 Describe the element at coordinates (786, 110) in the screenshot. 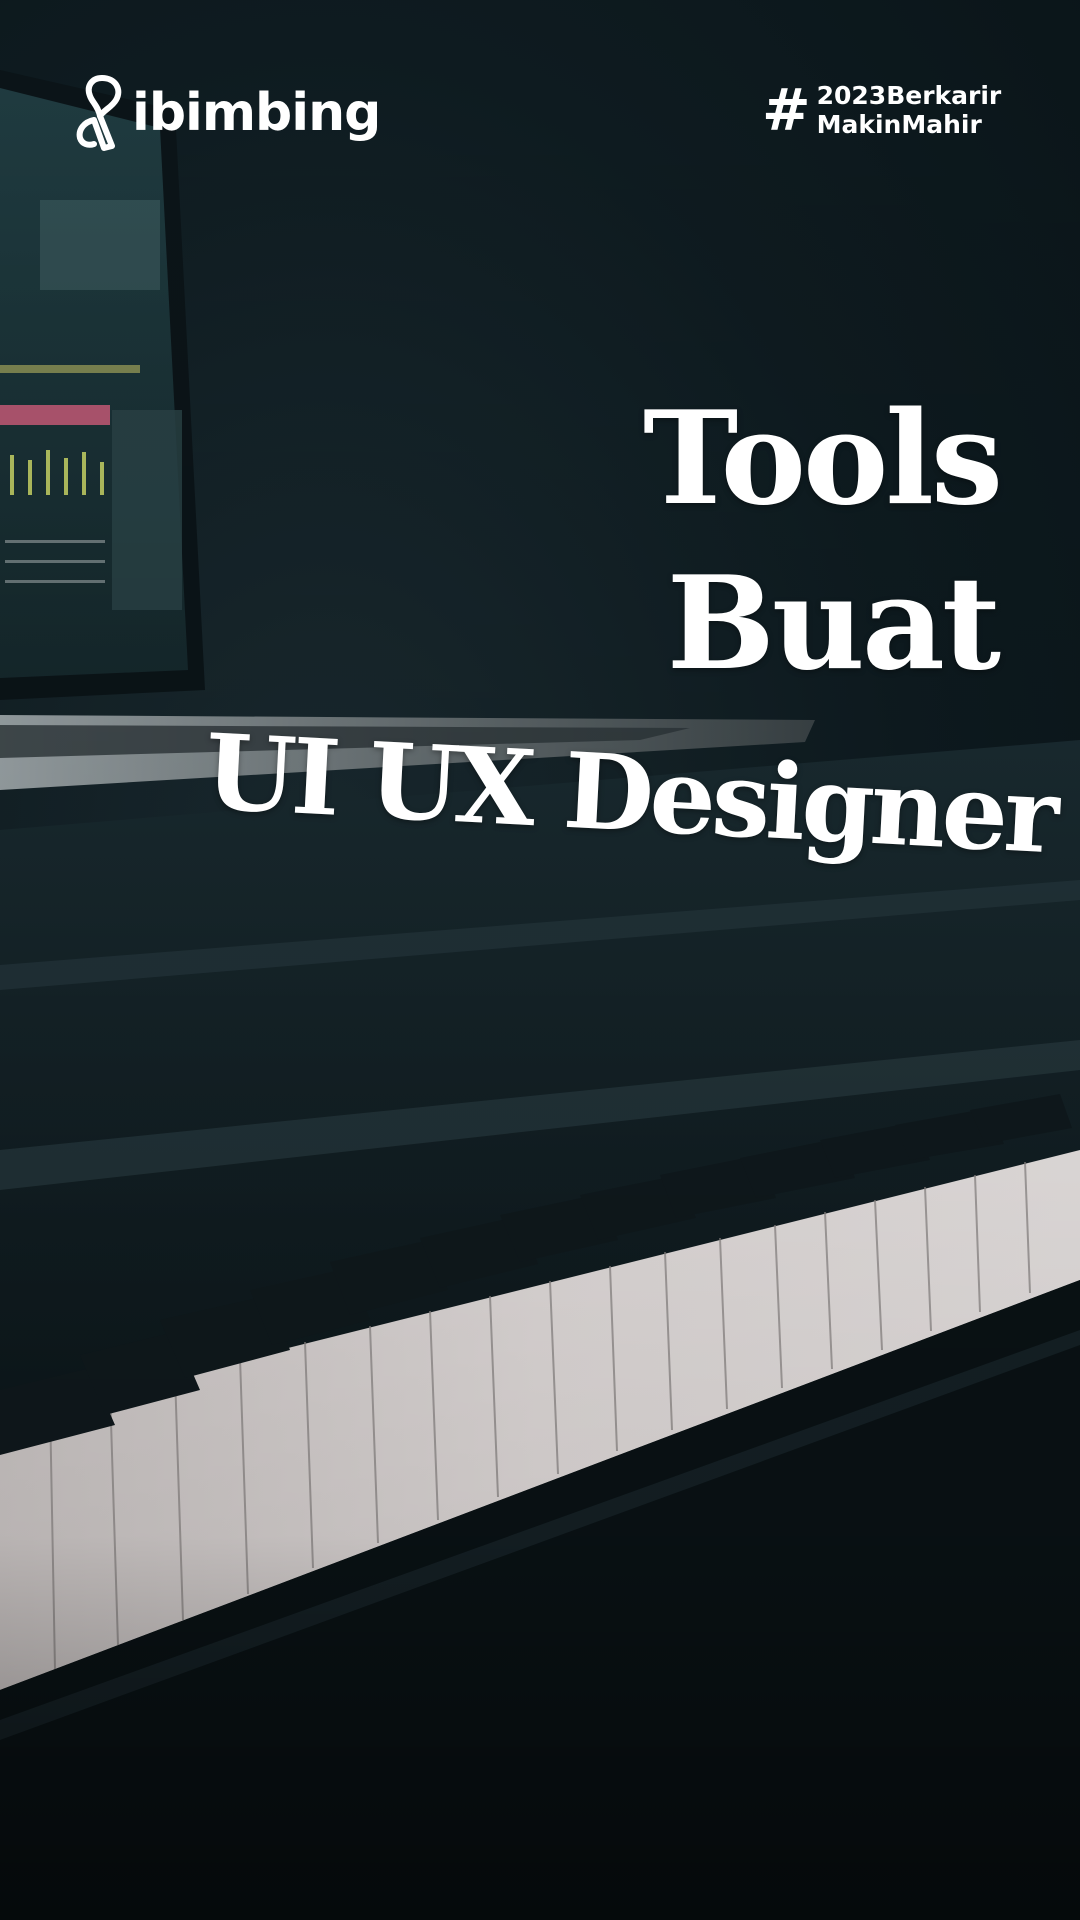

I see `hash-symbol: #` at that location.